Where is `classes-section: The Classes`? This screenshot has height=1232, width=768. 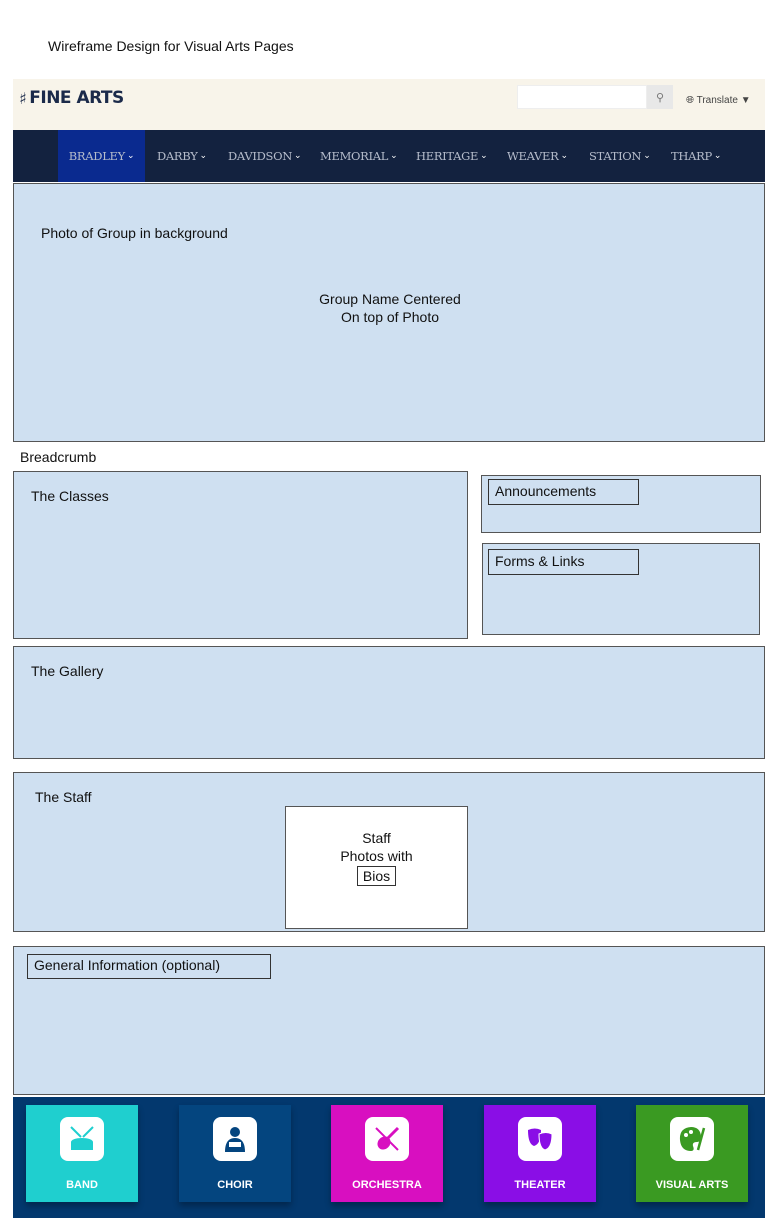
classes-section: The Classes is located at coordinates (240, 555).